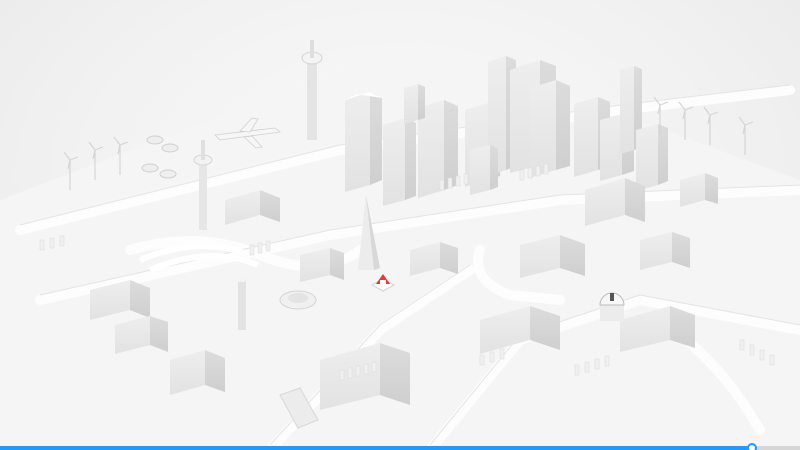 Image resolution: width=800 pixels, height=450 pixels. What do you see at coordinates (298, 300) in the screenshot?
I see `stadium` at bounding box center [298, 300].